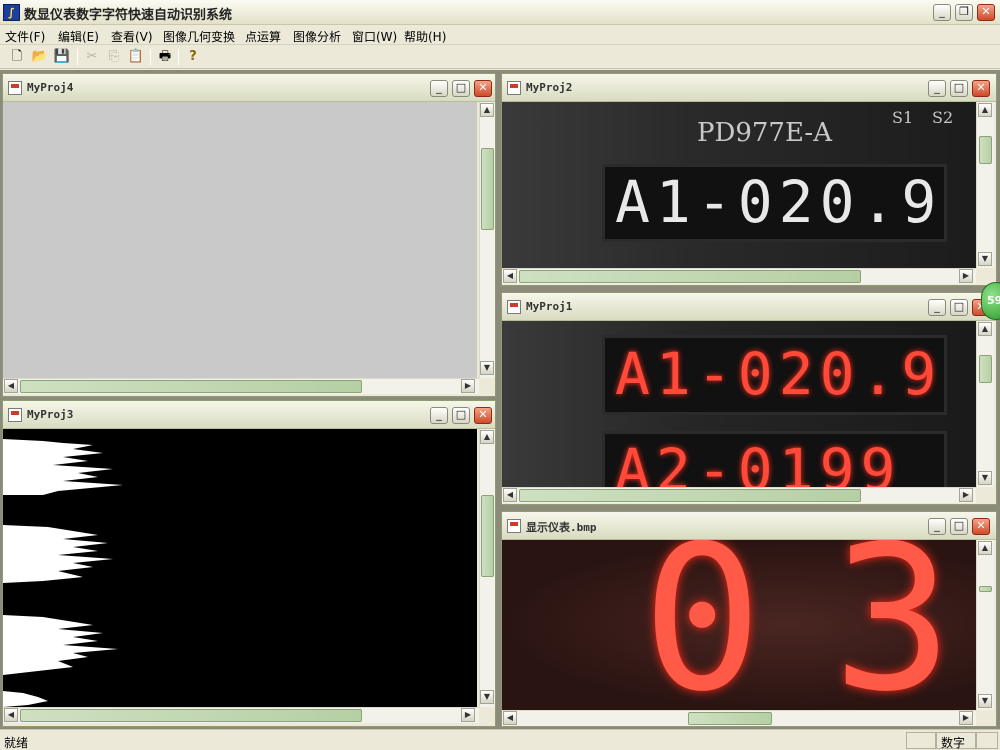  I want to click on app-titlebar: ∫ 数显仪表数字字符快速自动识别系统 _ ❐ ✕, so click(500, 12).